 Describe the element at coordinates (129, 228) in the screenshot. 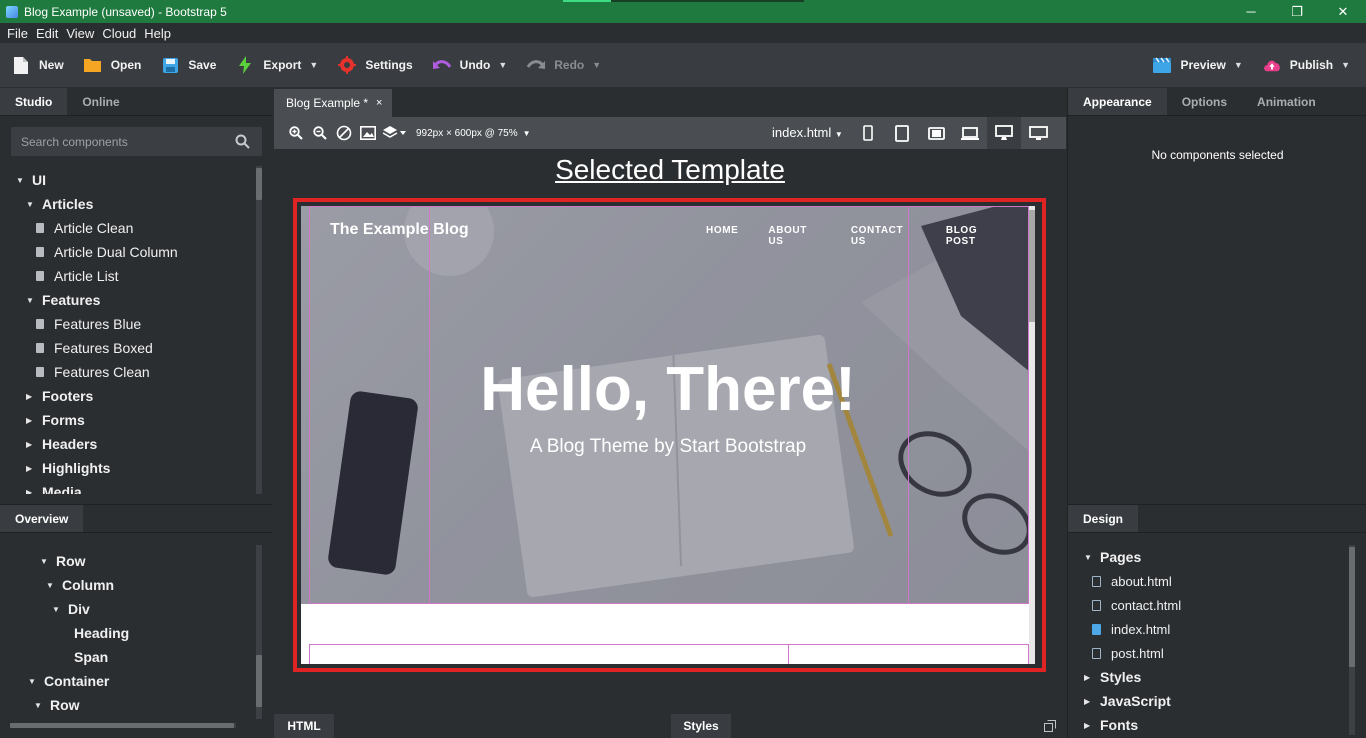

I see `tree-item-article-clean: Article Clean` at that location.